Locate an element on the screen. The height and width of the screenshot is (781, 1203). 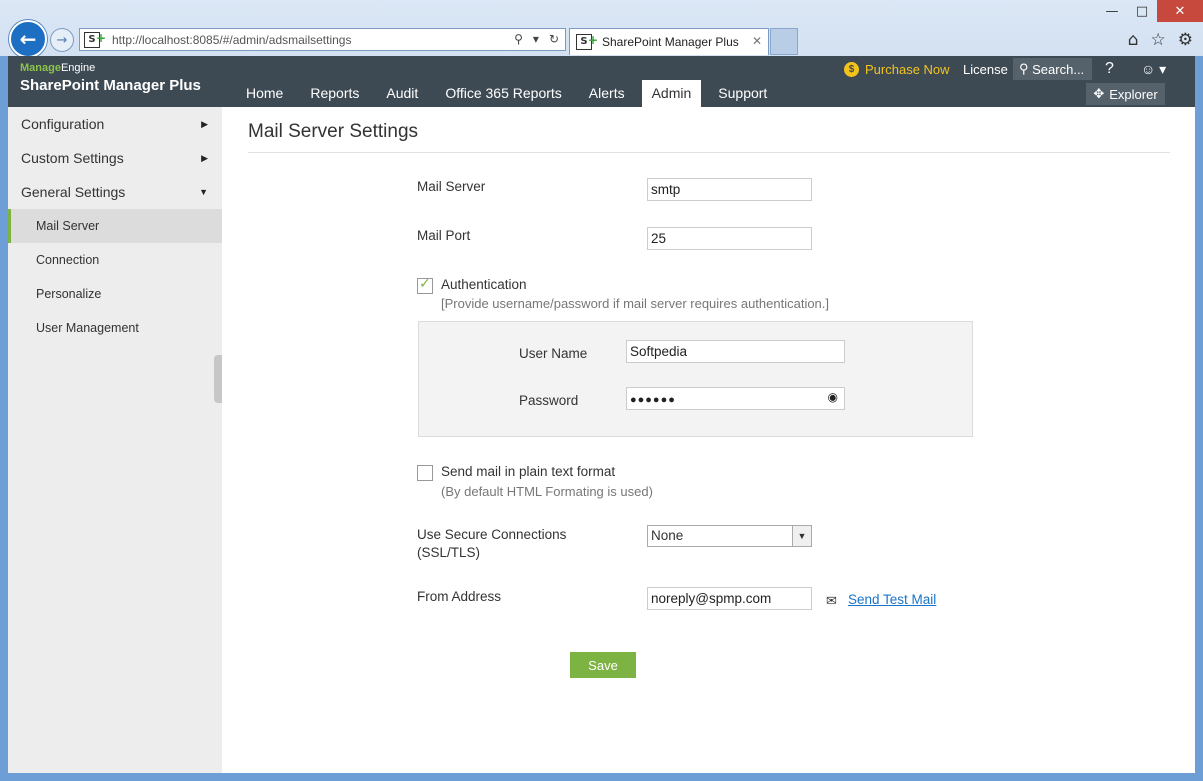
password-value: ●●●●●● is located at coordinates (653, 400).